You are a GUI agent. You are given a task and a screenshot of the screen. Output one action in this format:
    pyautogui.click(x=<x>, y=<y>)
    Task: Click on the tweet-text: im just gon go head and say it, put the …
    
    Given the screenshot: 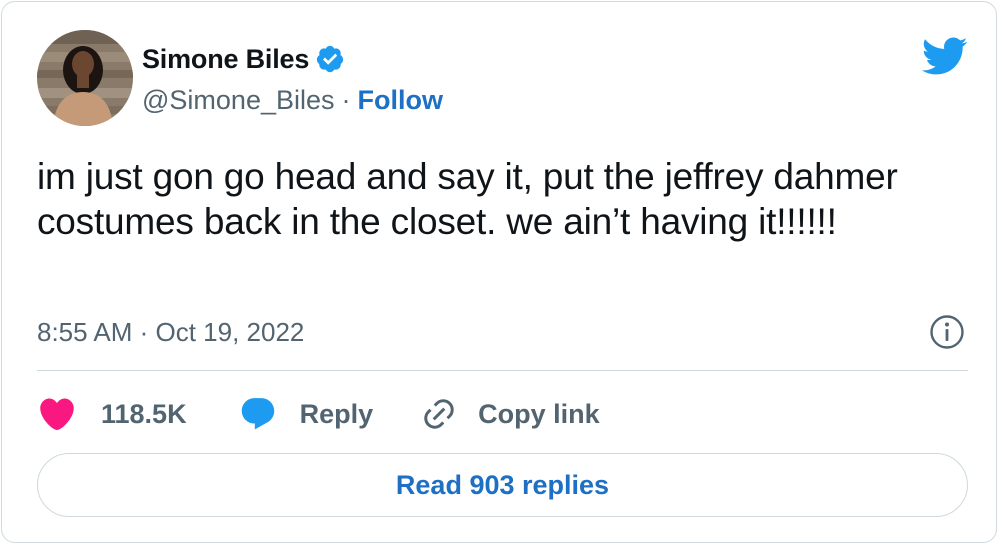 What is the action you would take?
    pyautogui.click(x=467, y=199)
    